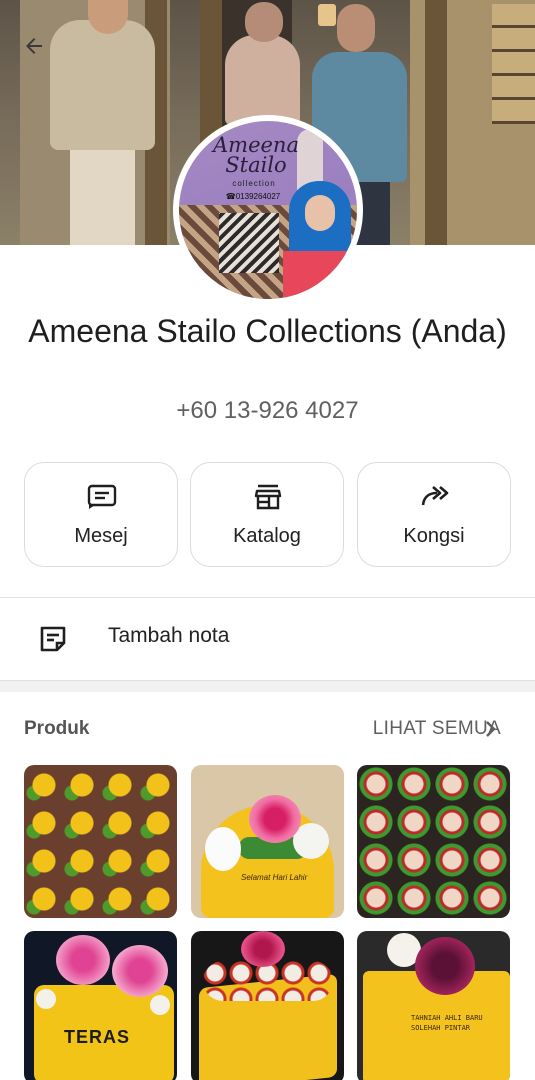  Describe the element at coordinates (254, 183) in the screenshot. I see `avatar-sub-text: collection` at that location.